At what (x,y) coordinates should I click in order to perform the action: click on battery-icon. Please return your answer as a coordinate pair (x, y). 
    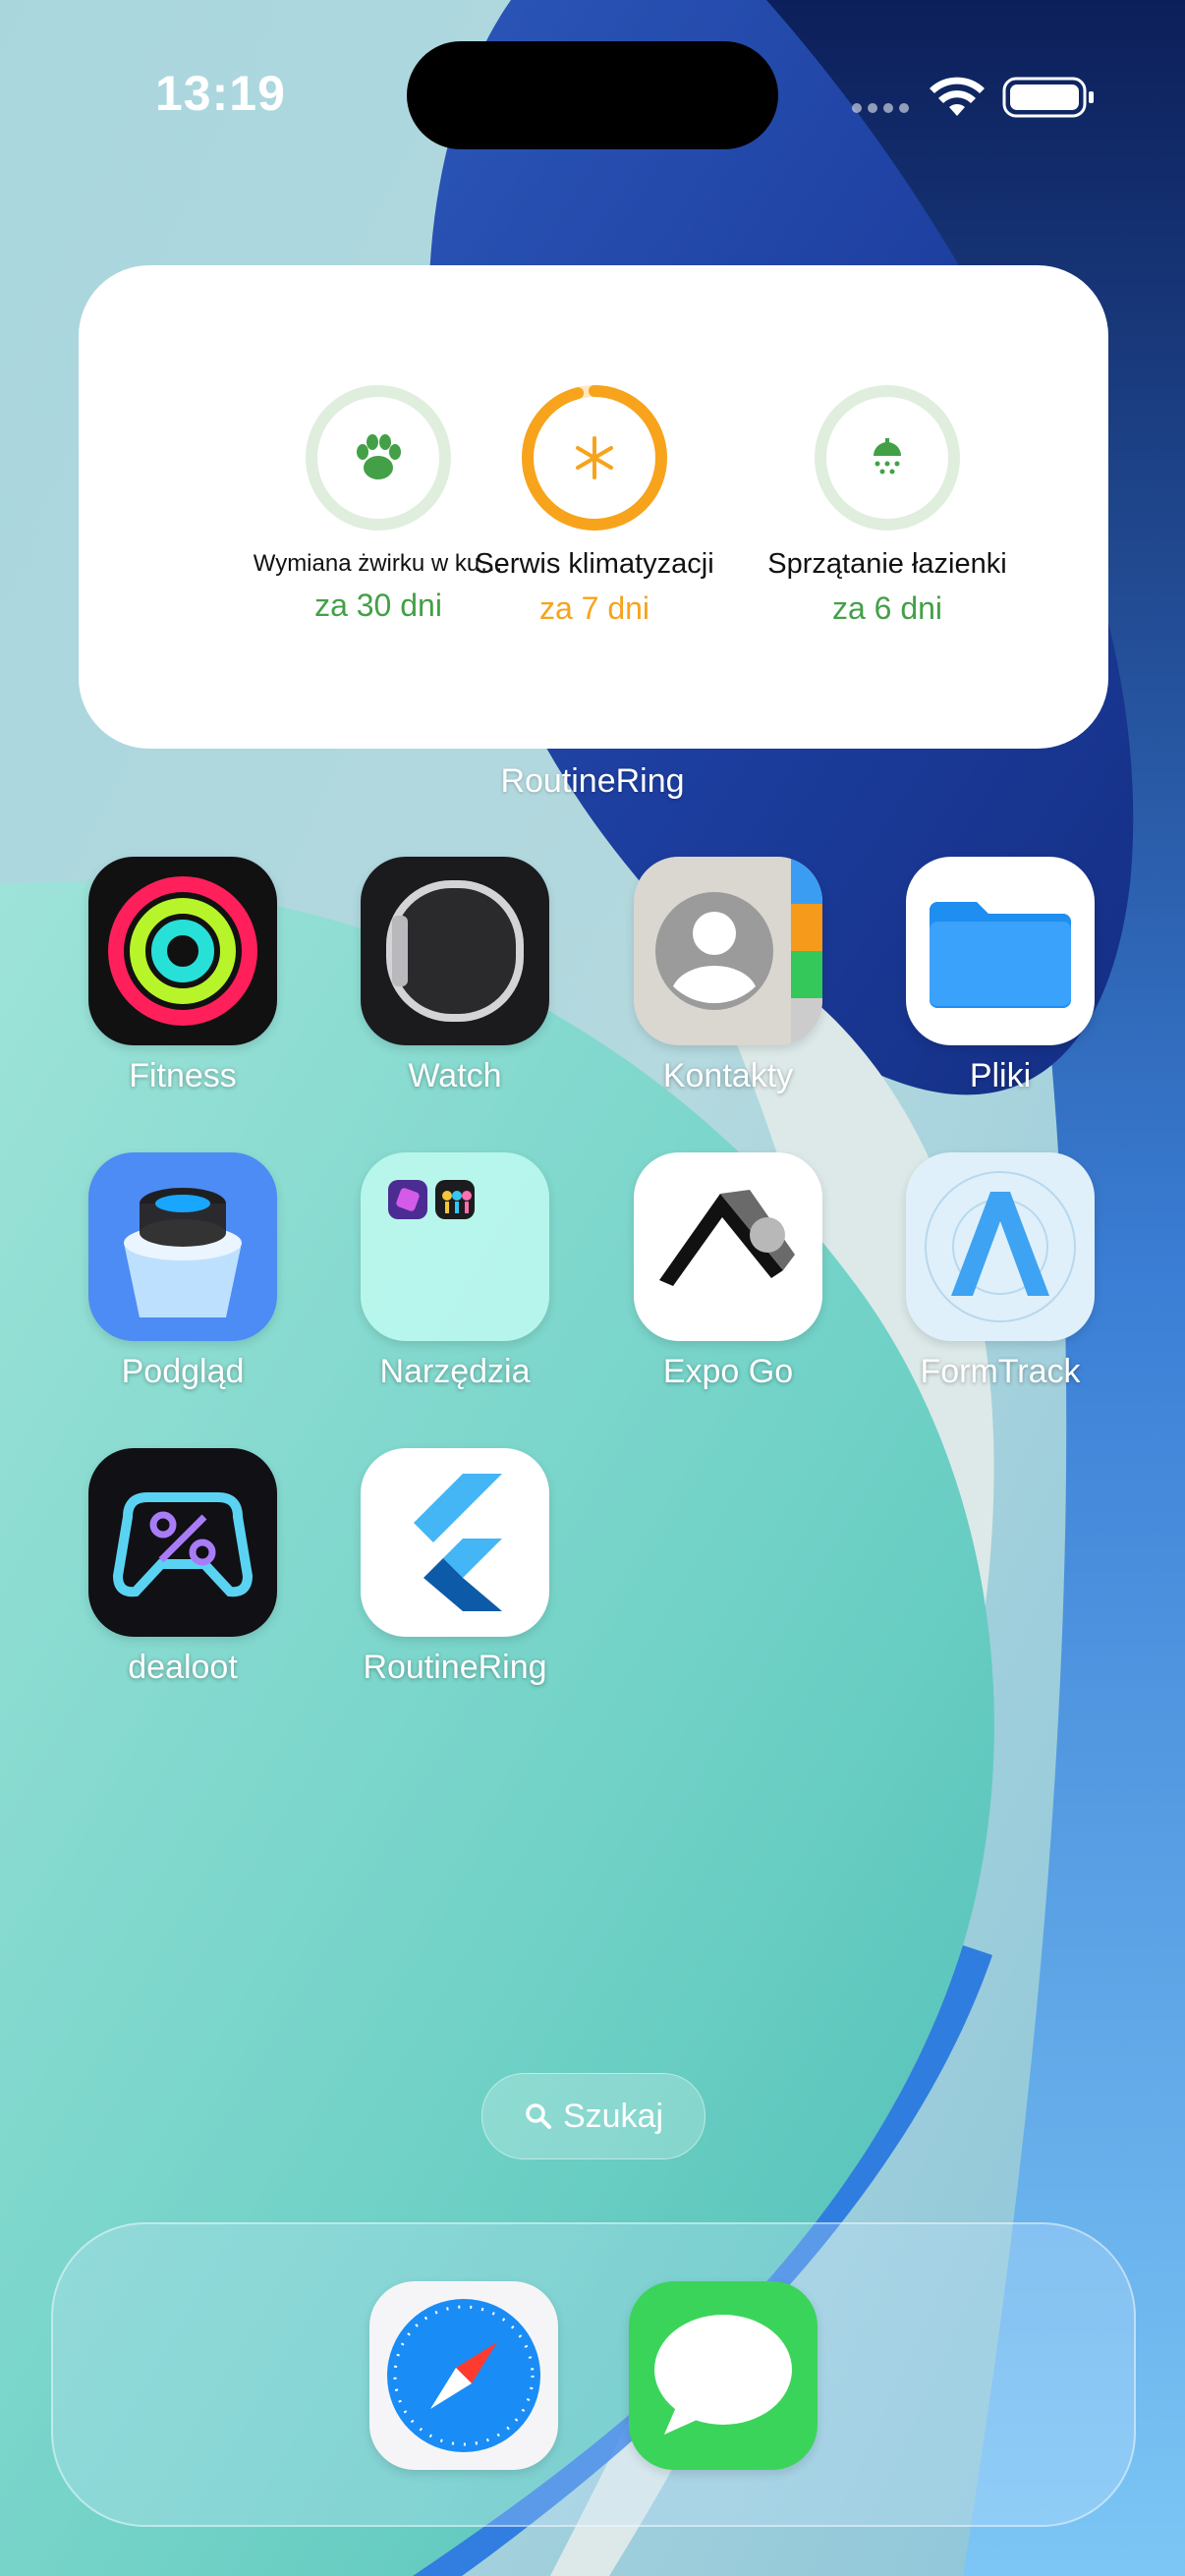
    Looking at the image, I should click on (1048, 97).